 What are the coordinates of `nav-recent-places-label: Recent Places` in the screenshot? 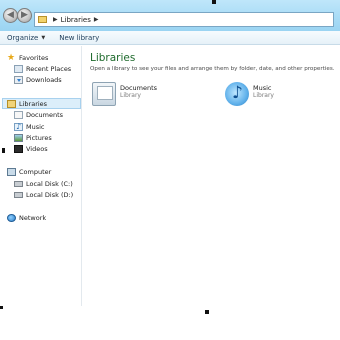 It's located at (49, 68).